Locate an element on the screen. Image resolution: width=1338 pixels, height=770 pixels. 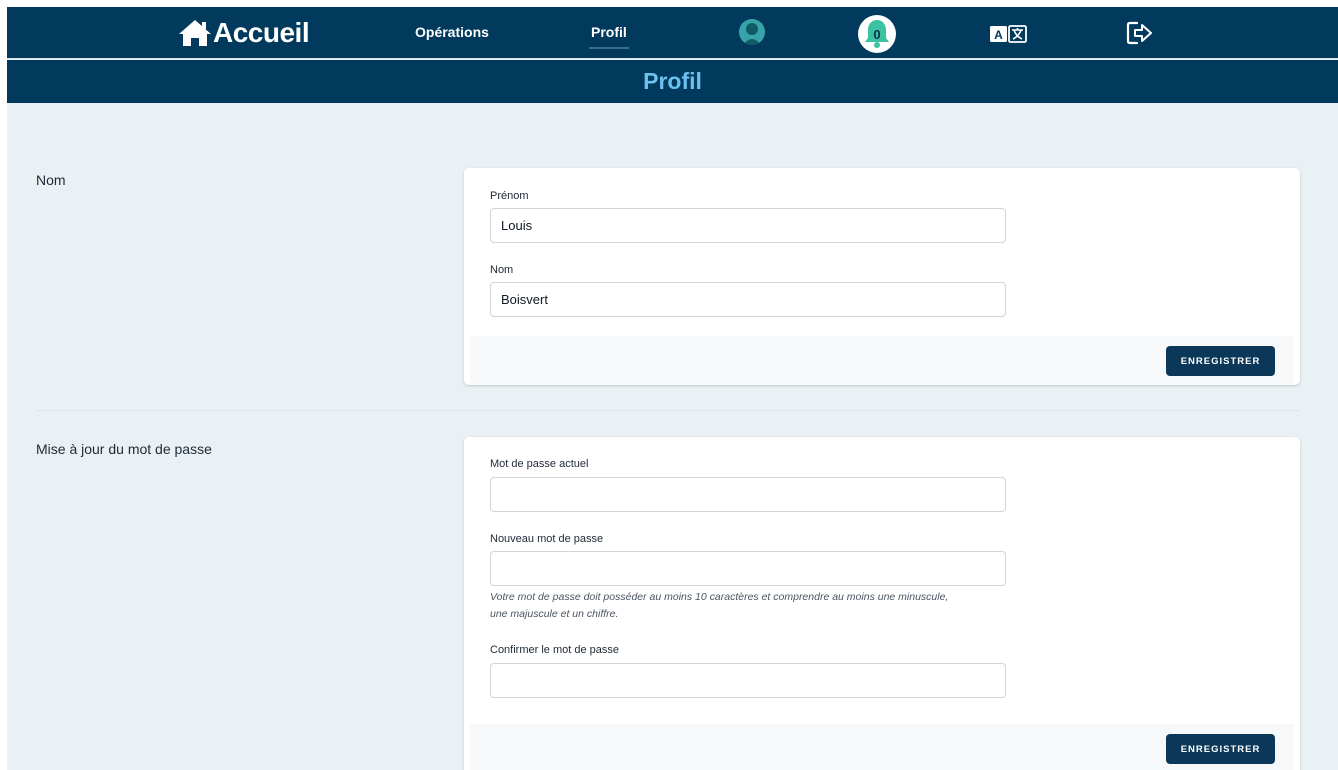
last-name-input is located at coordinates (748, 299).